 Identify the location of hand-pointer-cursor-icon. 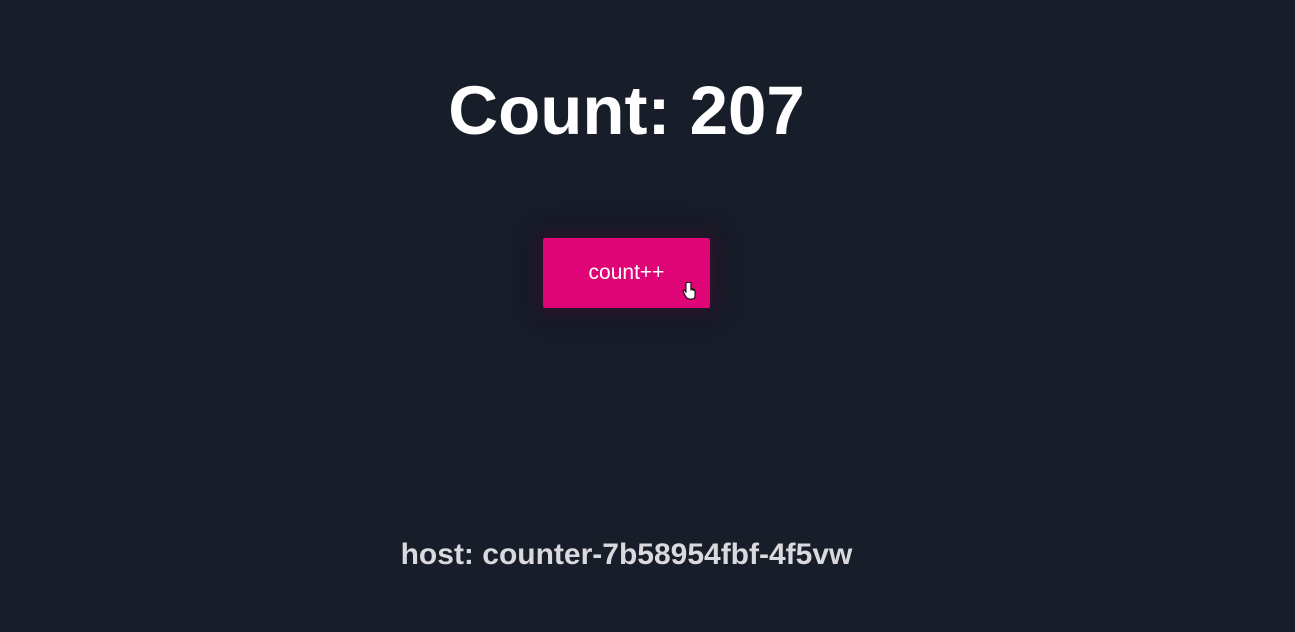
(689, 291).